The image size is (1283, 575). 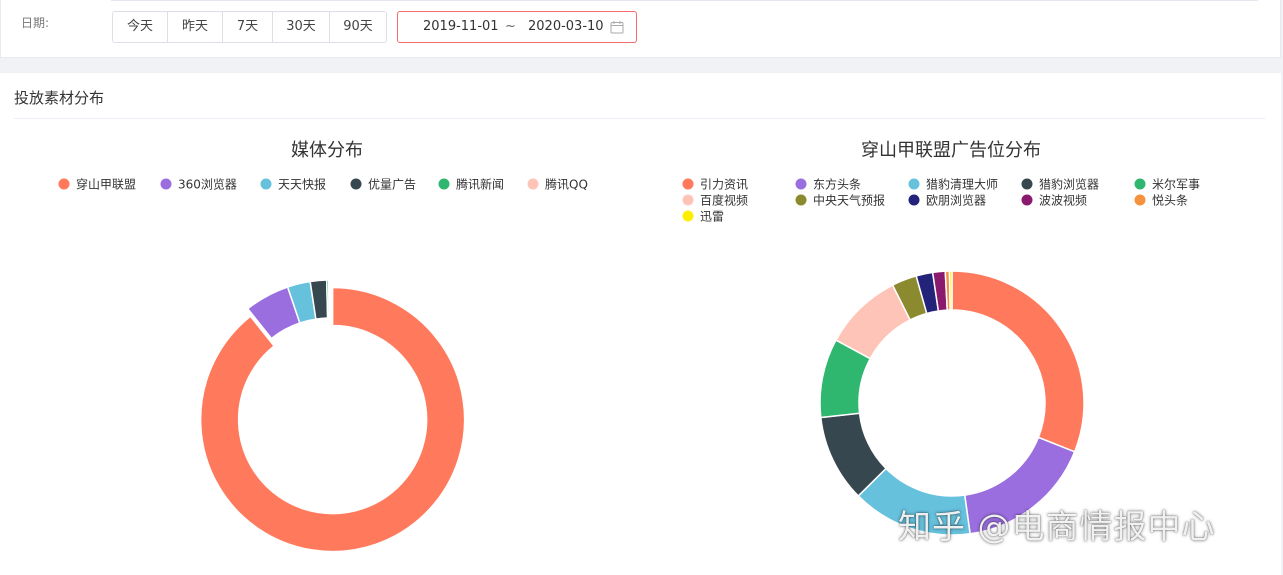 I want to click on legend-item: 米尔军事, so click(x=1167, y=184).